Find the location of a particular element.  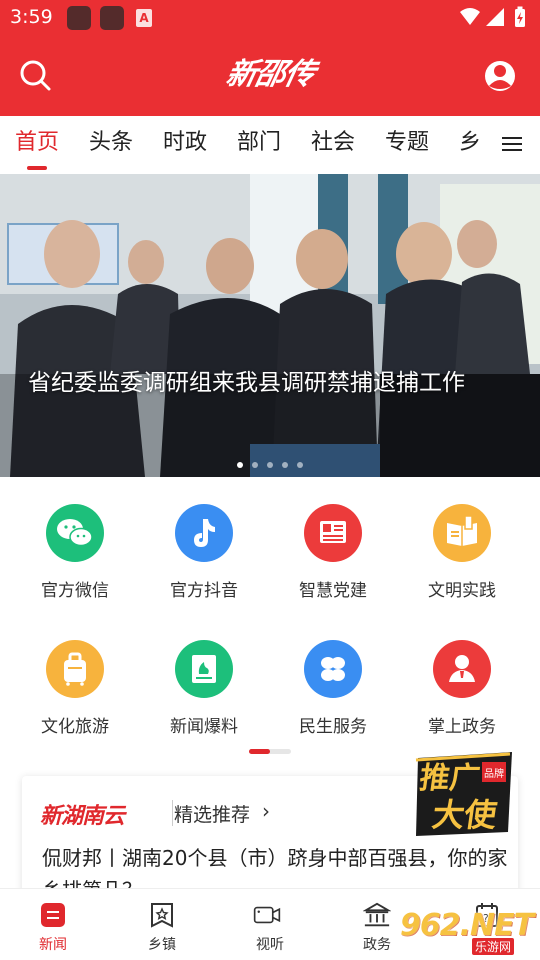

service-label: 官方微信 is located at coordinates (75, 591).